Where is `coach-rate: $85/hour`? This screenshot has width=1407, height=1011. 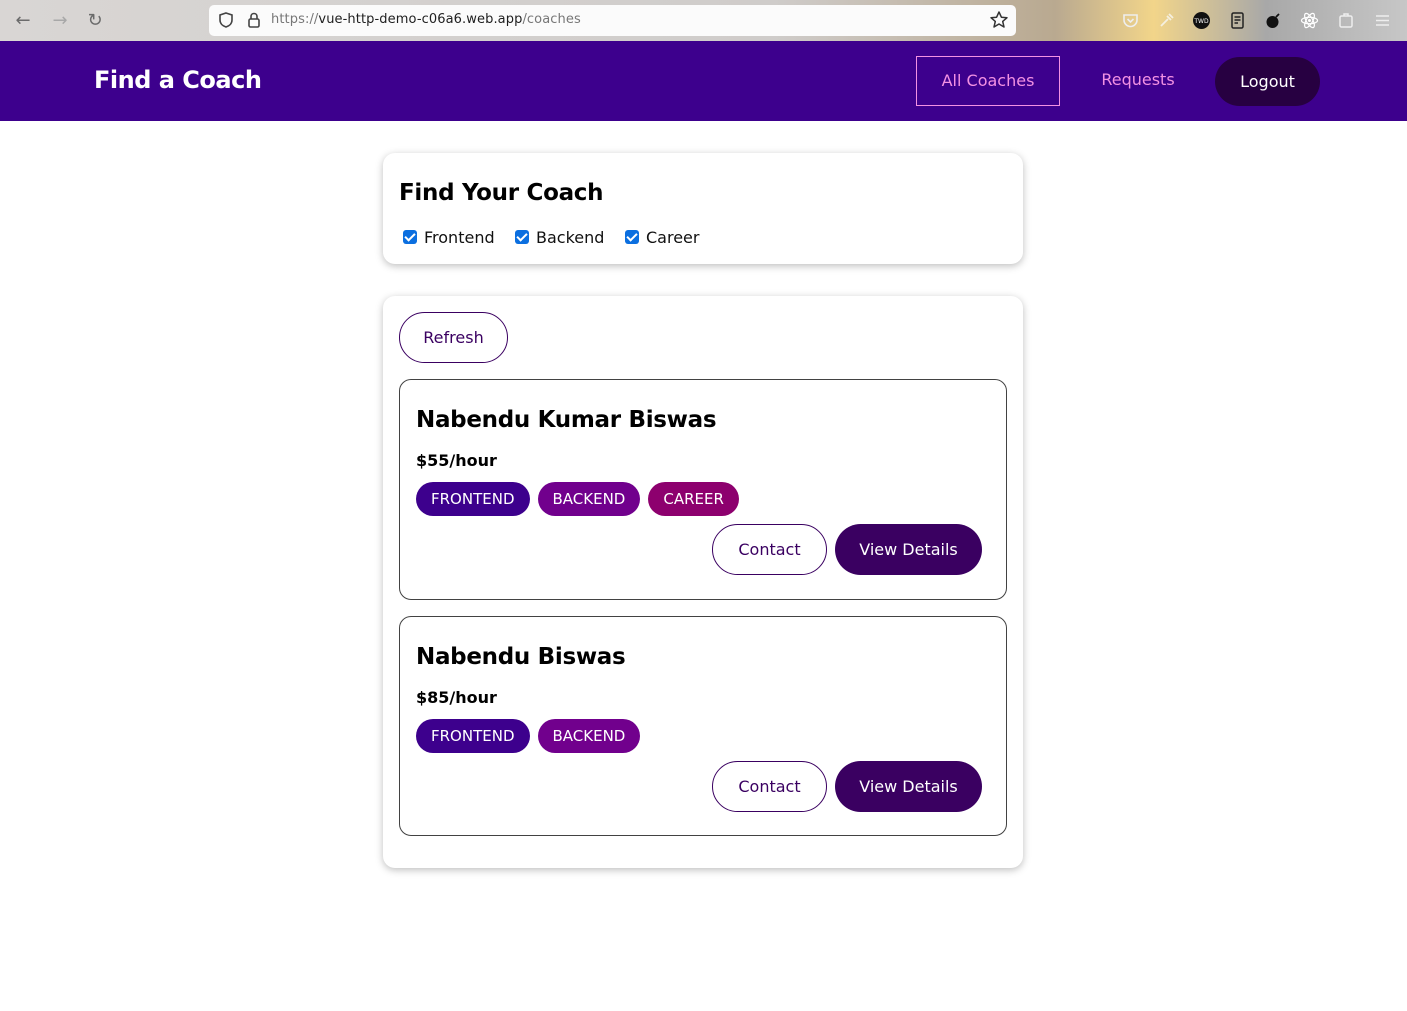 coach-rate: $85/hour is located at coordinates (456, 697).